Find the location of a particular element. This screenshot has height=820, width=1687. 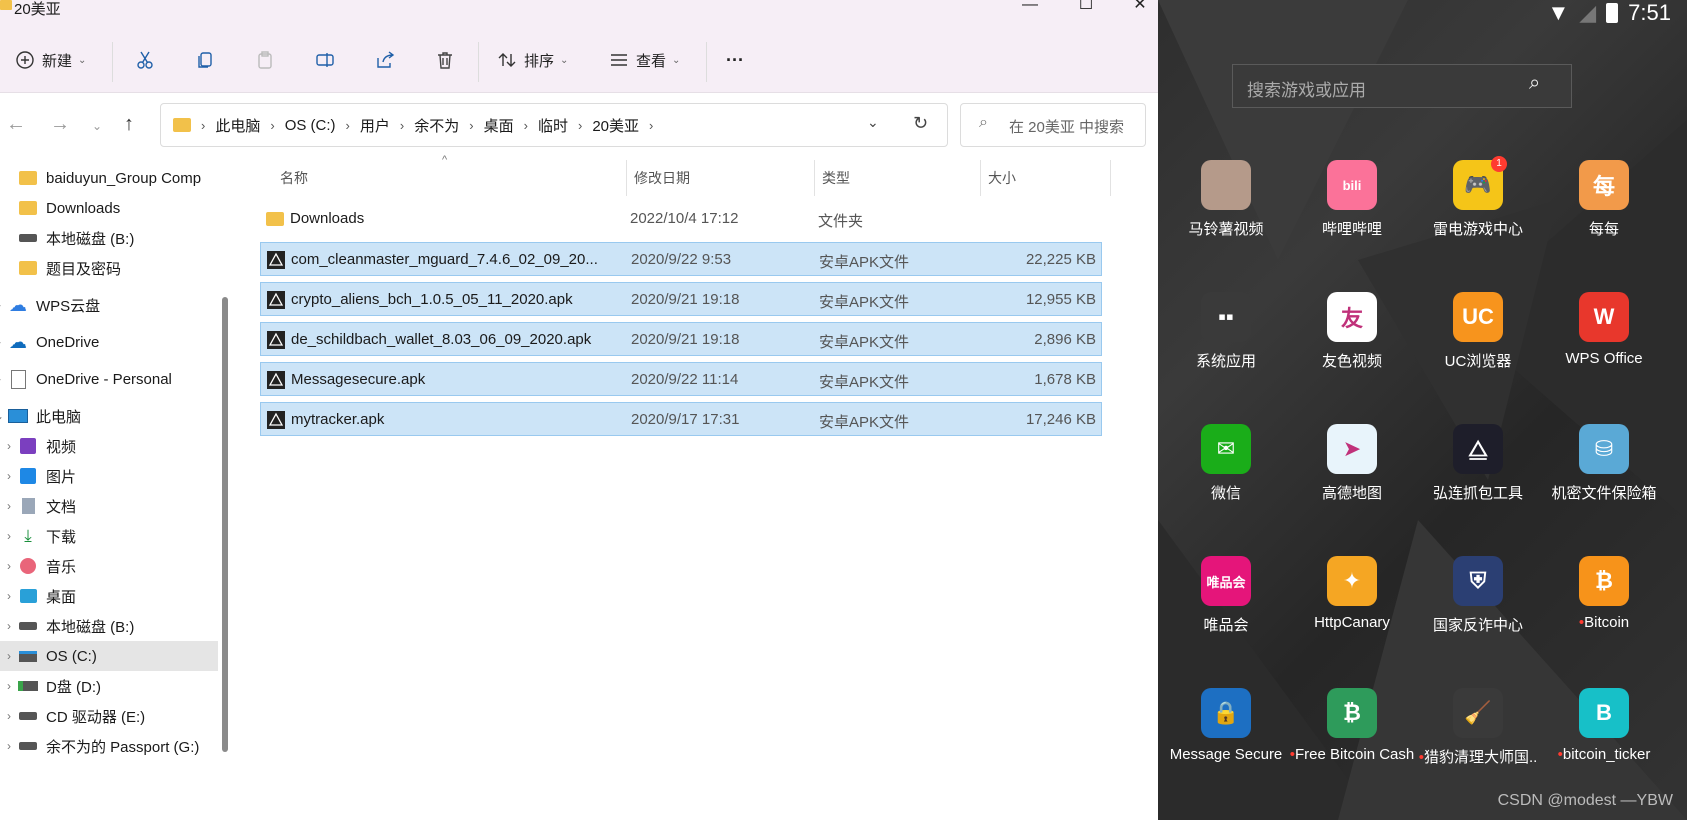

new-button: 新建 ⌄ is located at coordinates (50, 60).